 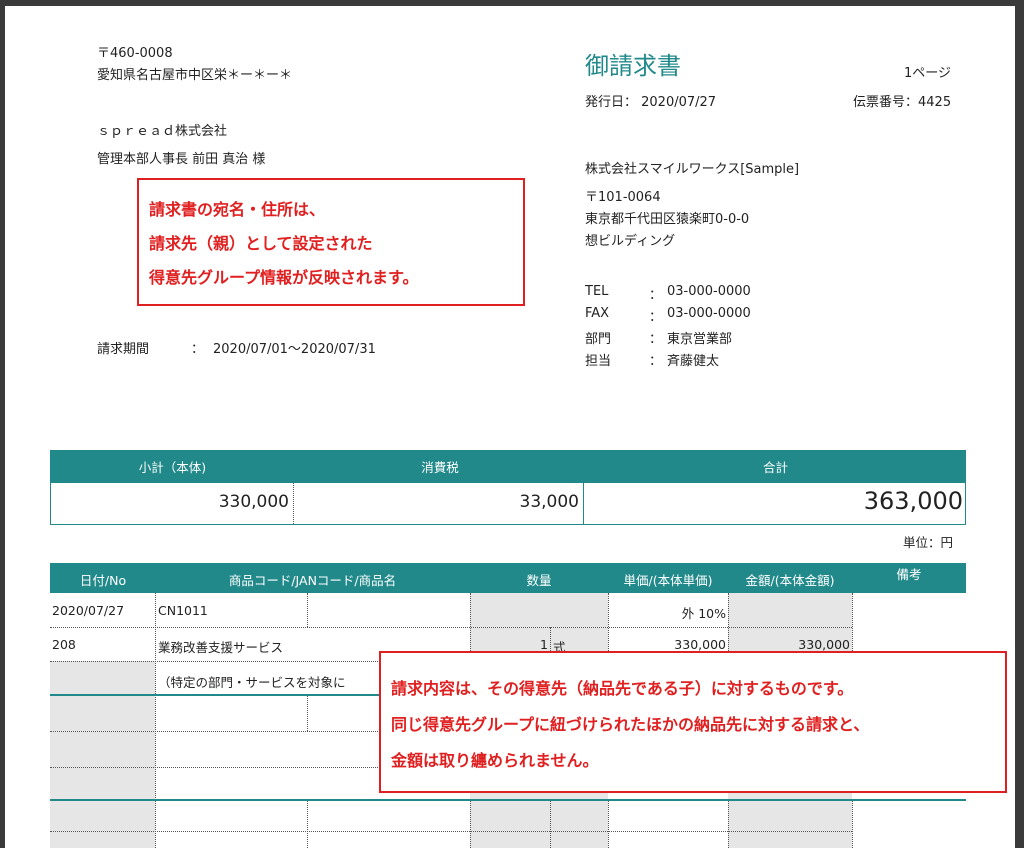 I want to click on issue-date: 発行日： 2020/07/27, so click(x=651, y=102).